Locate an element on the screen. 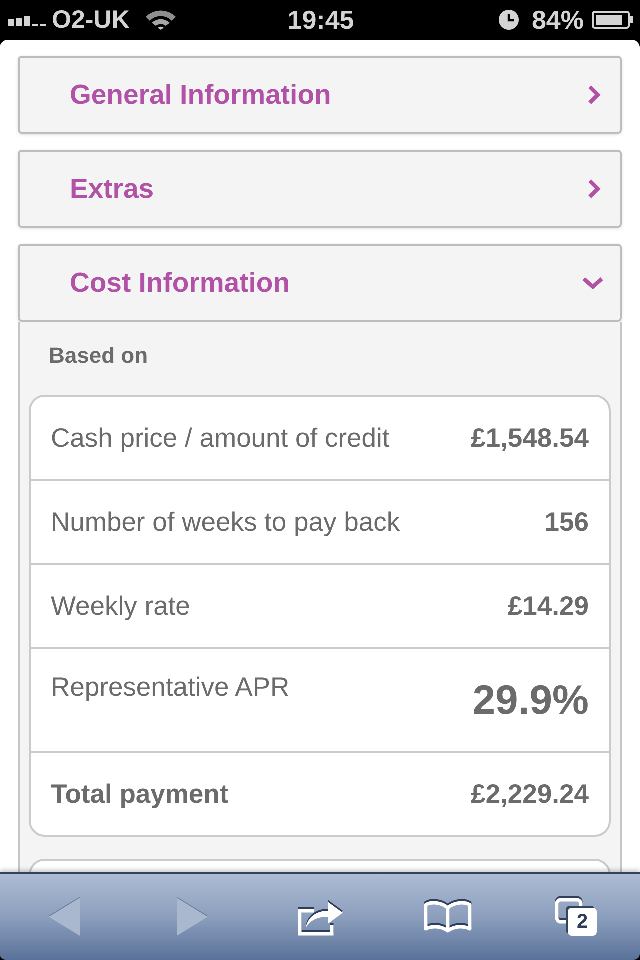  tabs-button: 2 is located at coordinates (576, 917).